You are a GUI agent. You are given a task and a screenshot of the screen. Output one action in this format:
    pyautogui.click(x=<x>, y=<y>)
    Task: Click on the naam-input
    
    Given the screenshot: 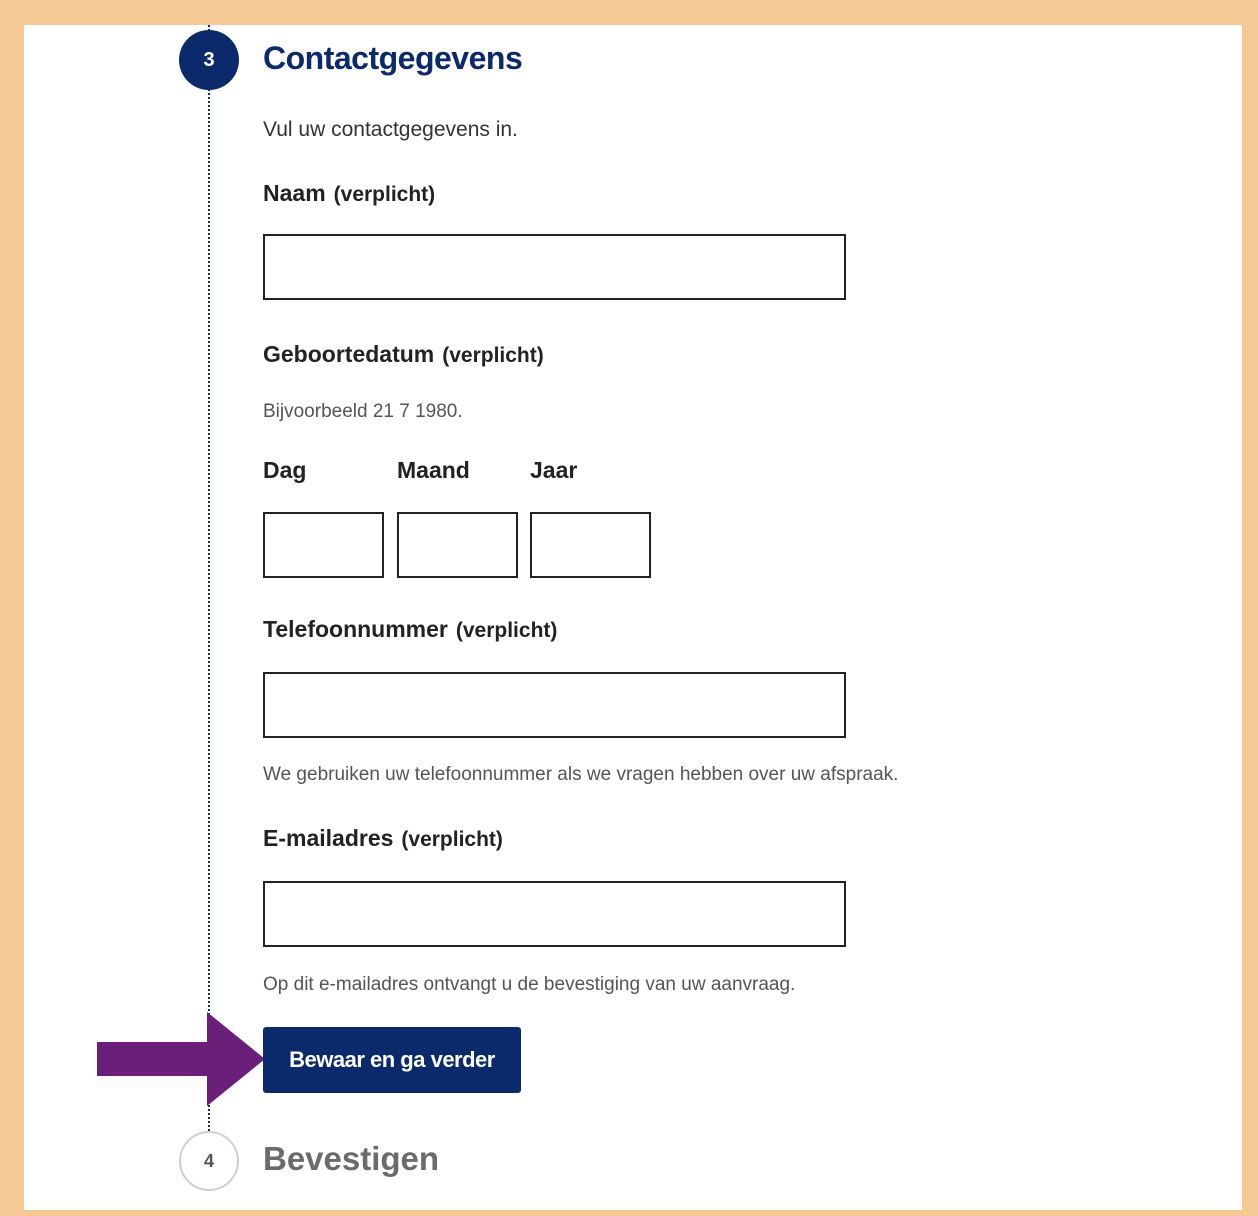 What is the action you would take?
    pyautogui.click(x=554, y=267)
    